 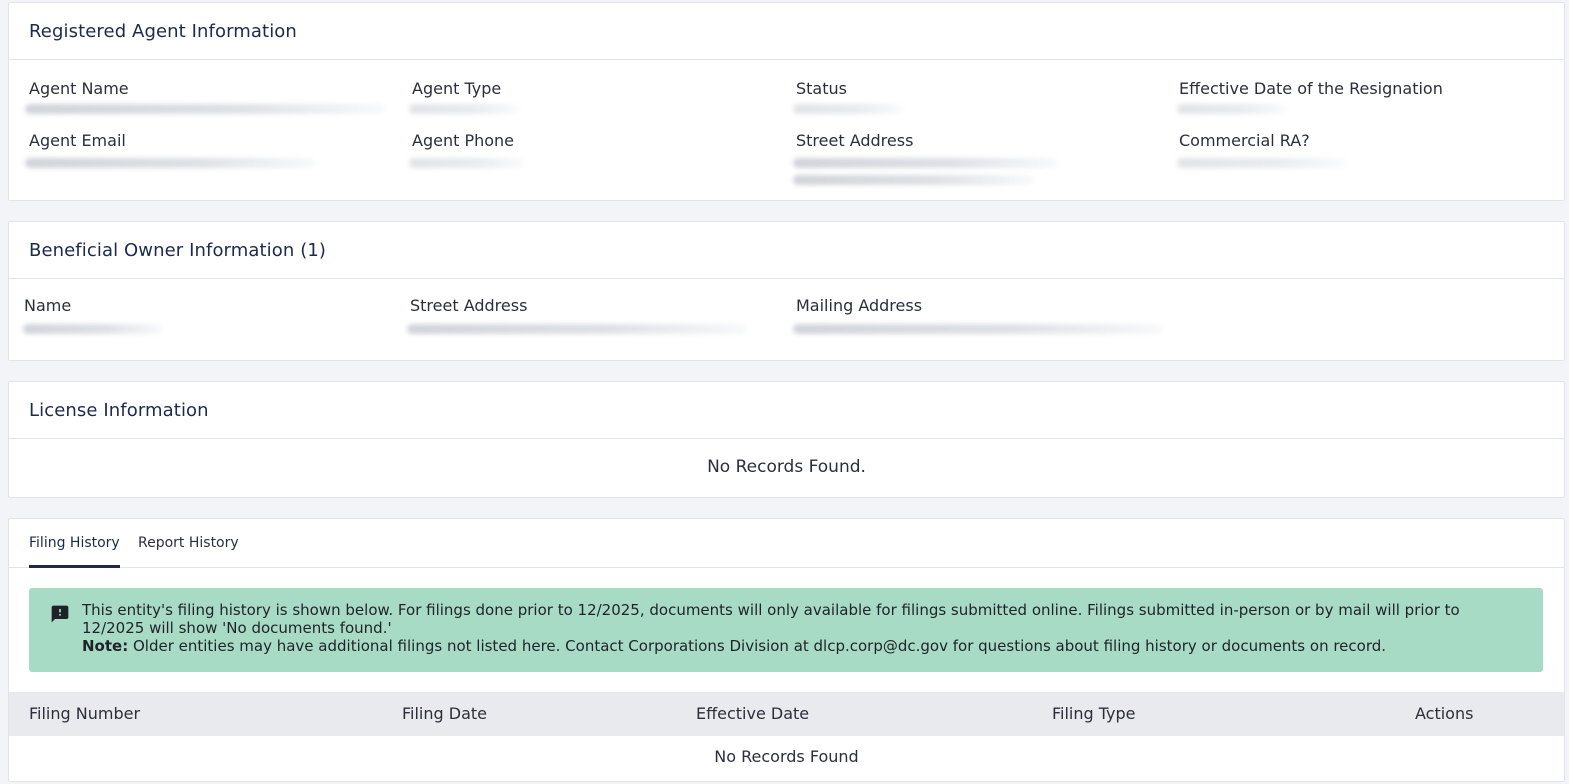 I want to click on agent-type-label: Agent Type, so click(x=457, y=88).